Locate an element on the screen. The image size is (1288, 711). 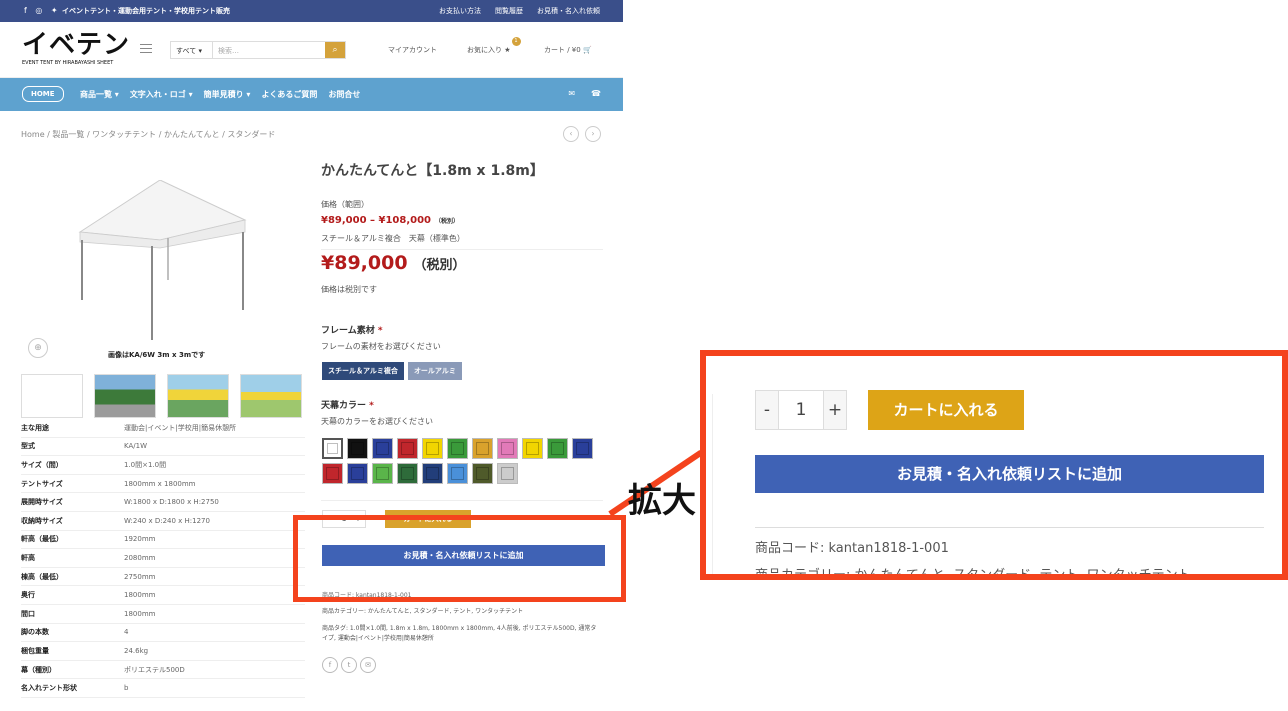
mail-icon: ✉ is located at coordinates (571, 93).